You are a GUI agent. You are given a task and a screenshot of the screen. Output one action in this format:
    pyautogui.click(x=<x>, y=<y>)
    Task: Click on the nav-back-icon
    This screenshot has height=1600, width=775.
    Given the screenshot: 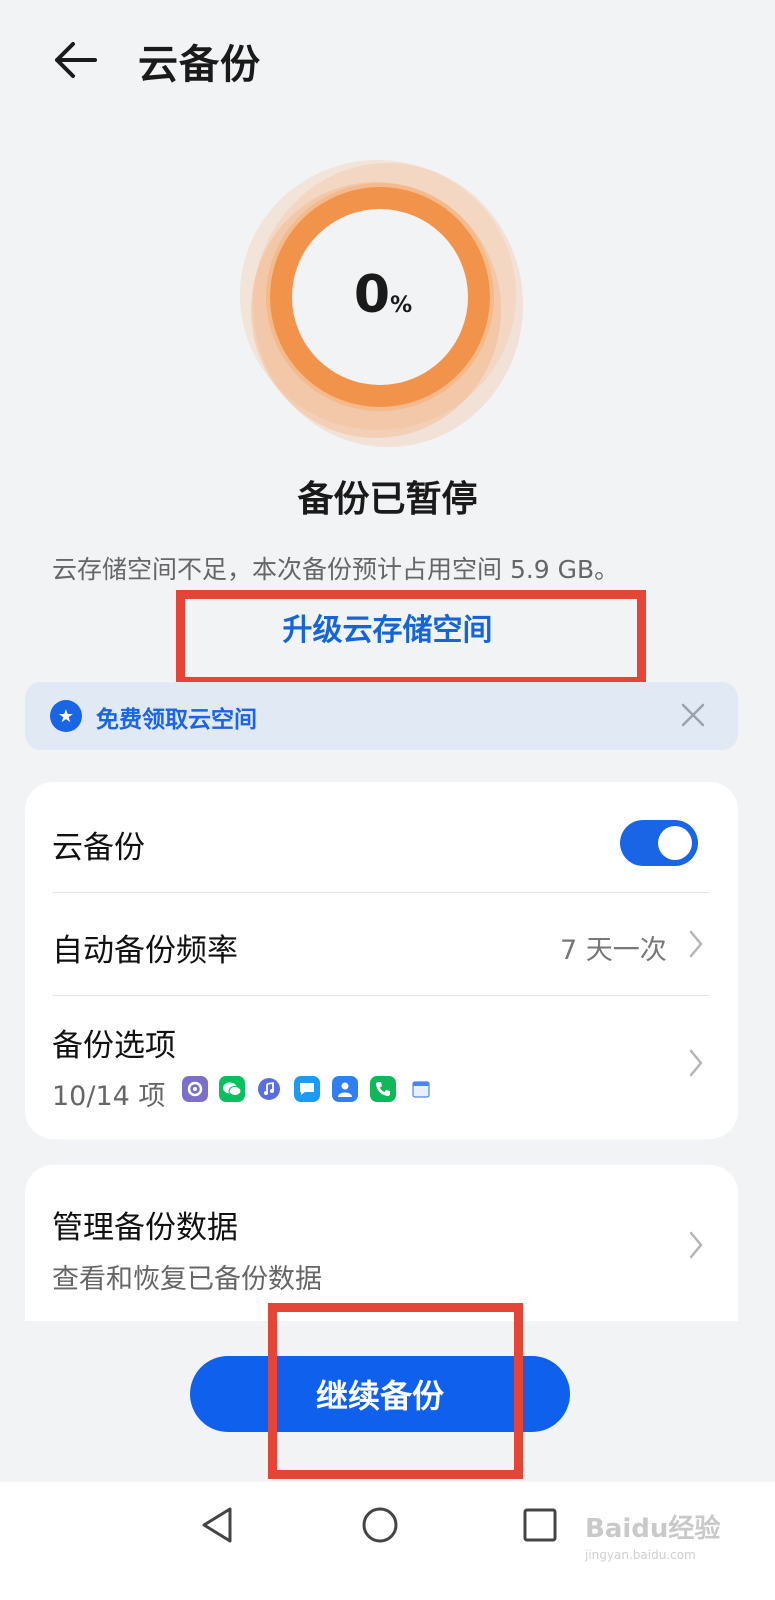 What is the action you would take?
    pyautogui.click(x=217, y=1525)
    